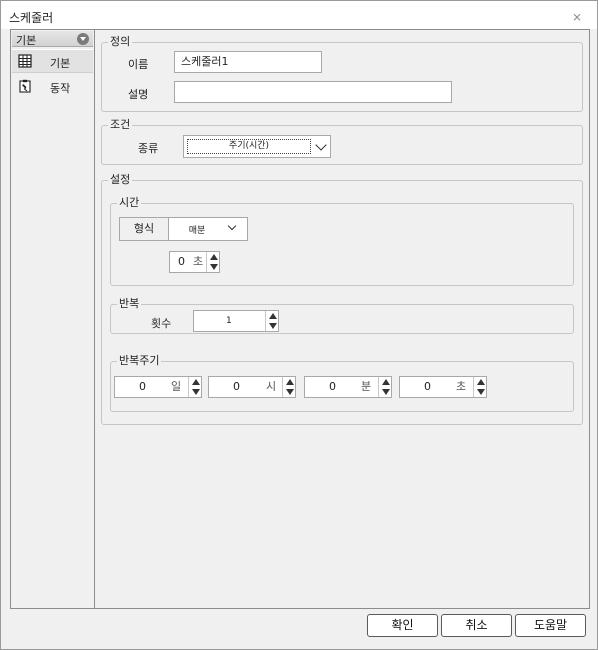 Image resolution: width=598 pixels, height=650 pixels. Describe the element at coordinates (25, 61) in the screenshot. I see `table-grid-icon` at that location.